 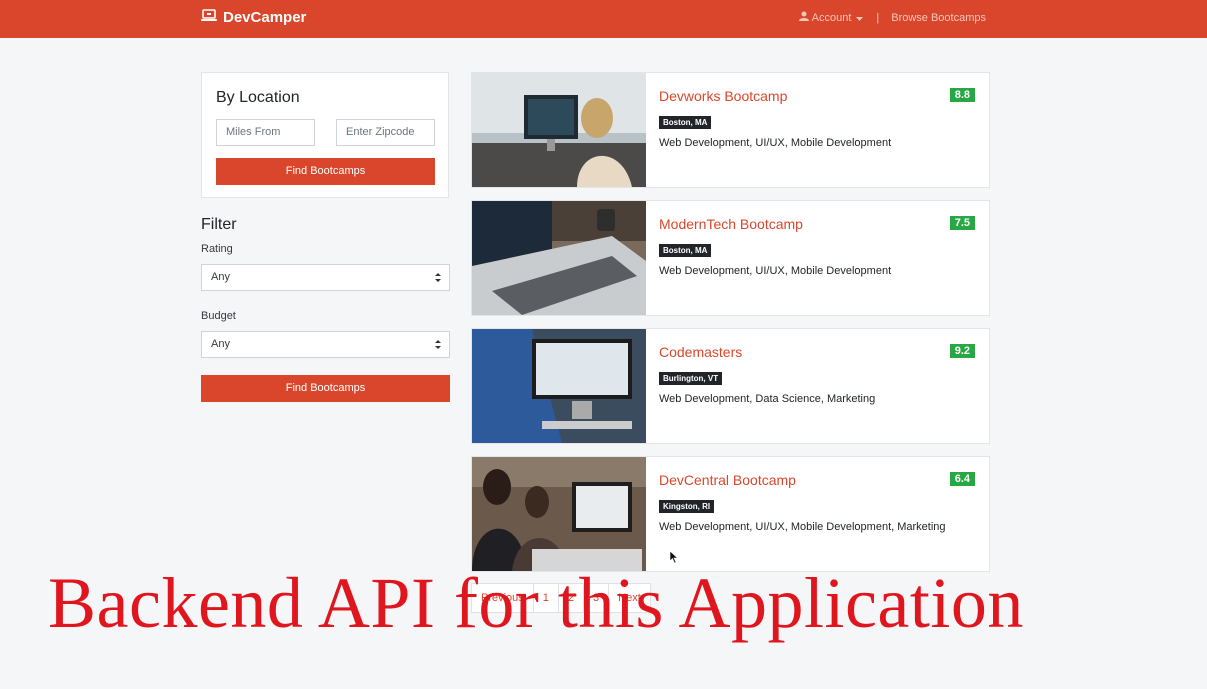 I want to click on location-find-button: Find Bootcamps, so click(x=325, y=171).